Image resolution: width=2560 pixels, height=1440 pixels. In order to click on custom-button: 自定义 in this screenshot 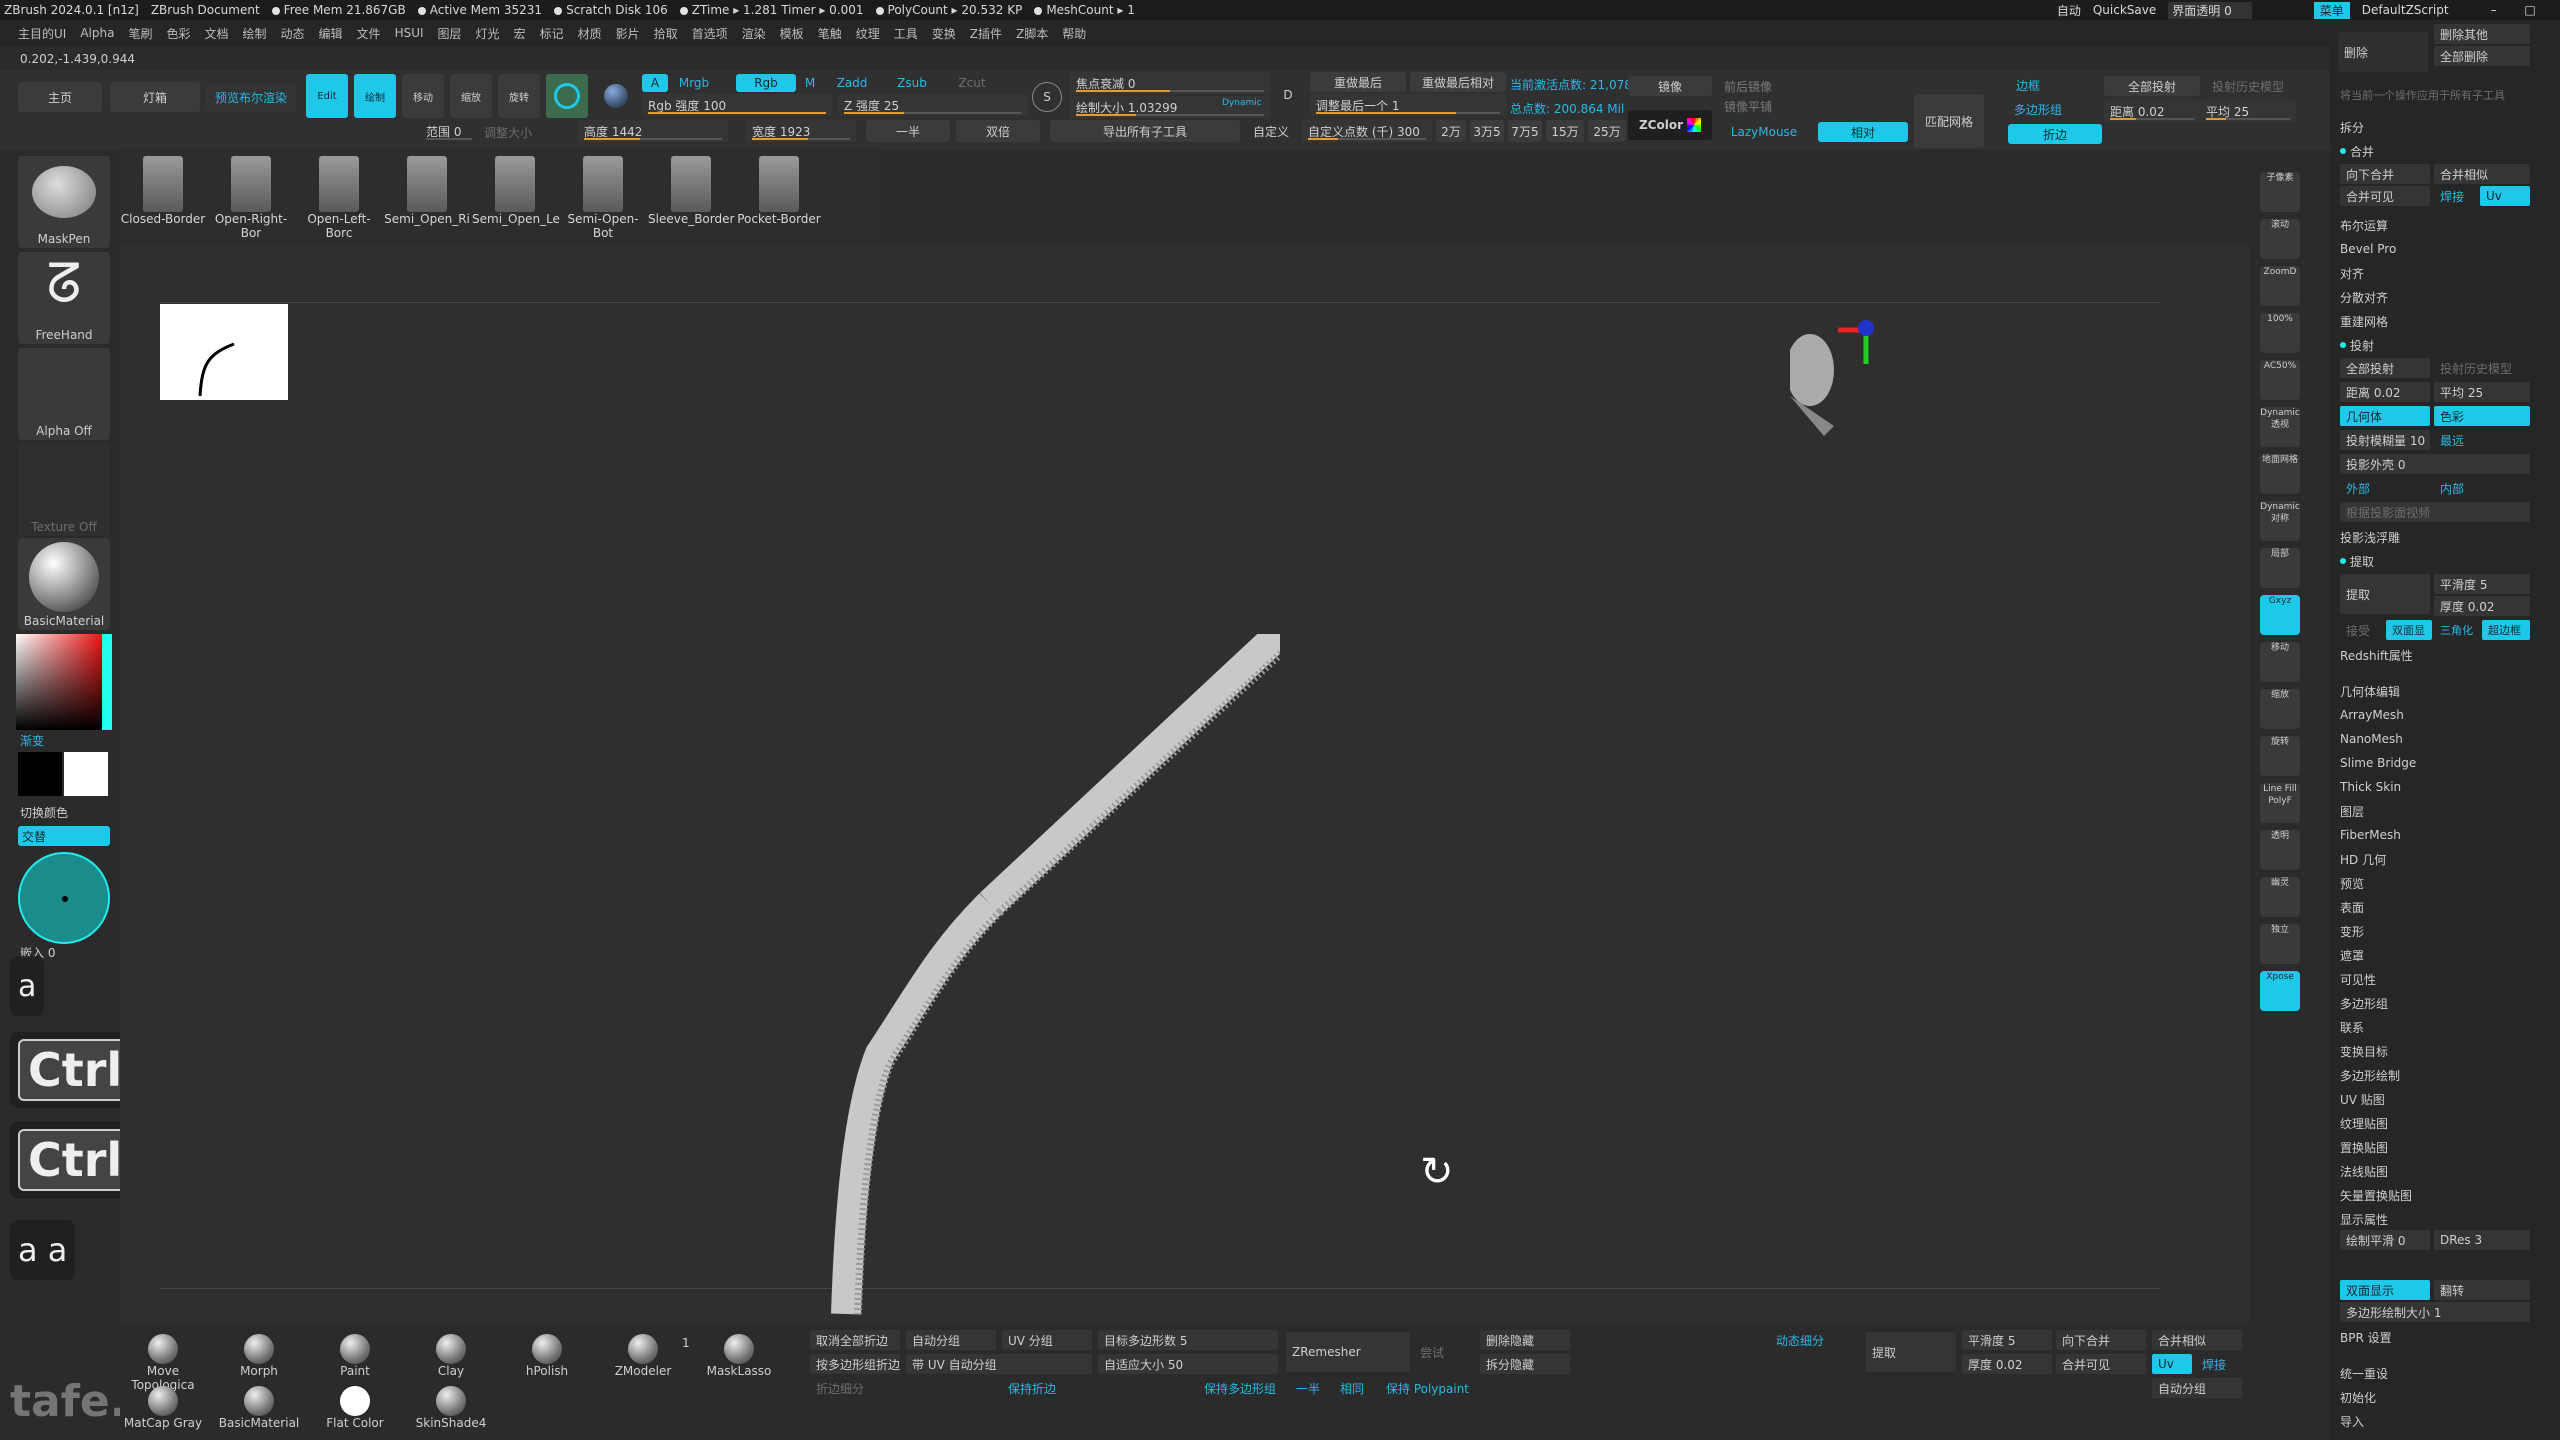, I will do `click(1271, 131)`.